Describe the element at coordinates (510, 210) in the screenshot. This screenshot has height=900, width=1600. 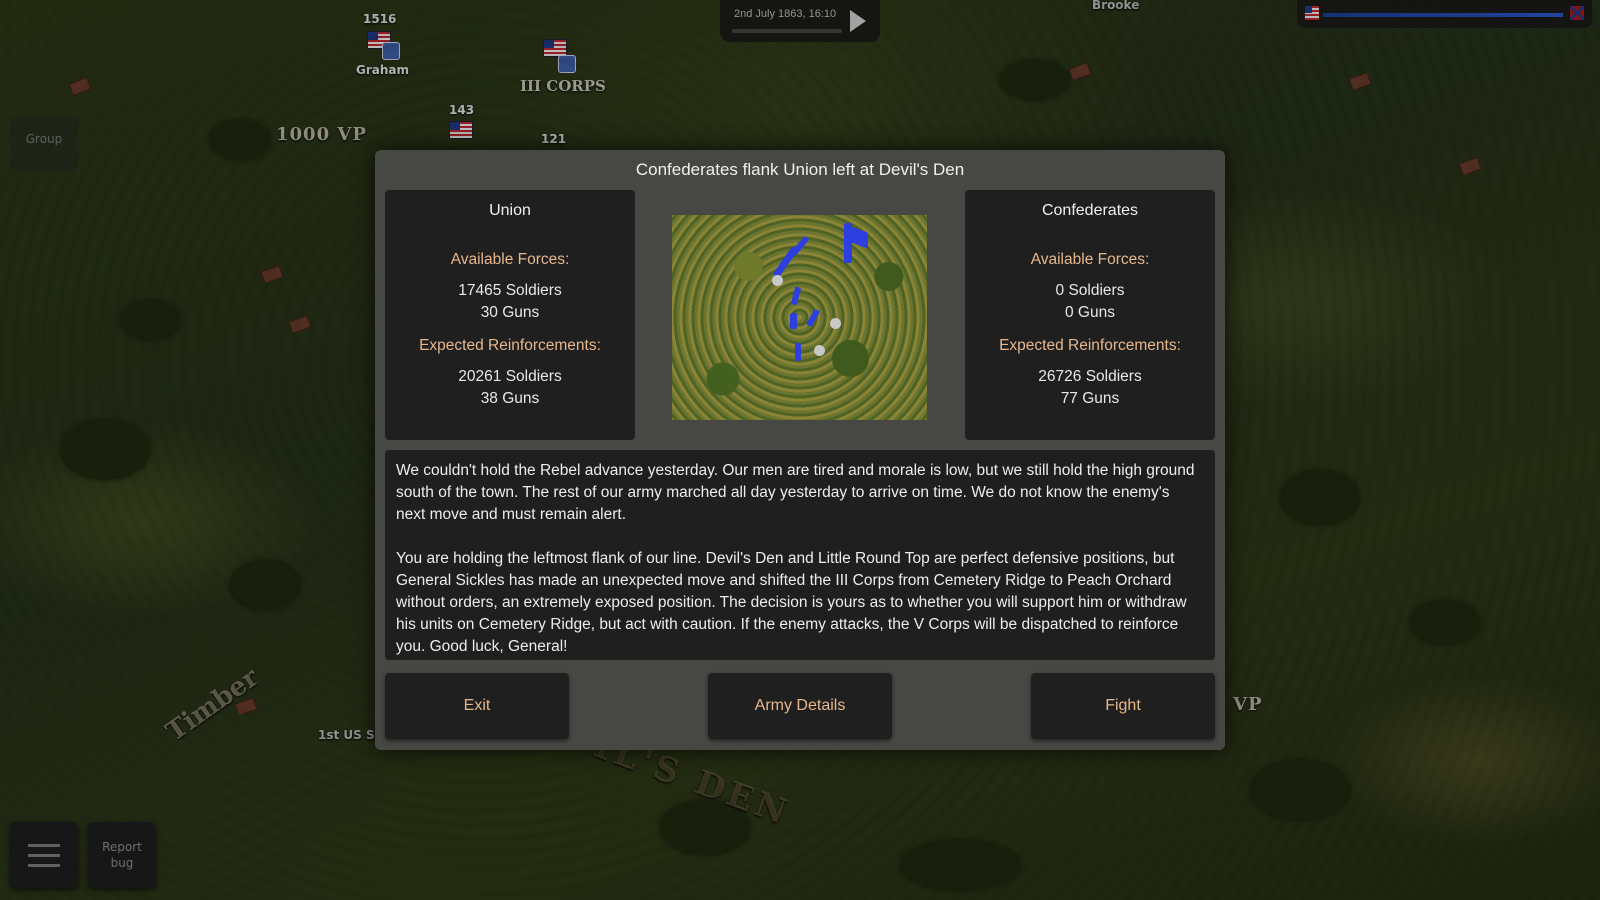
I see `union-name: Union` at that location.